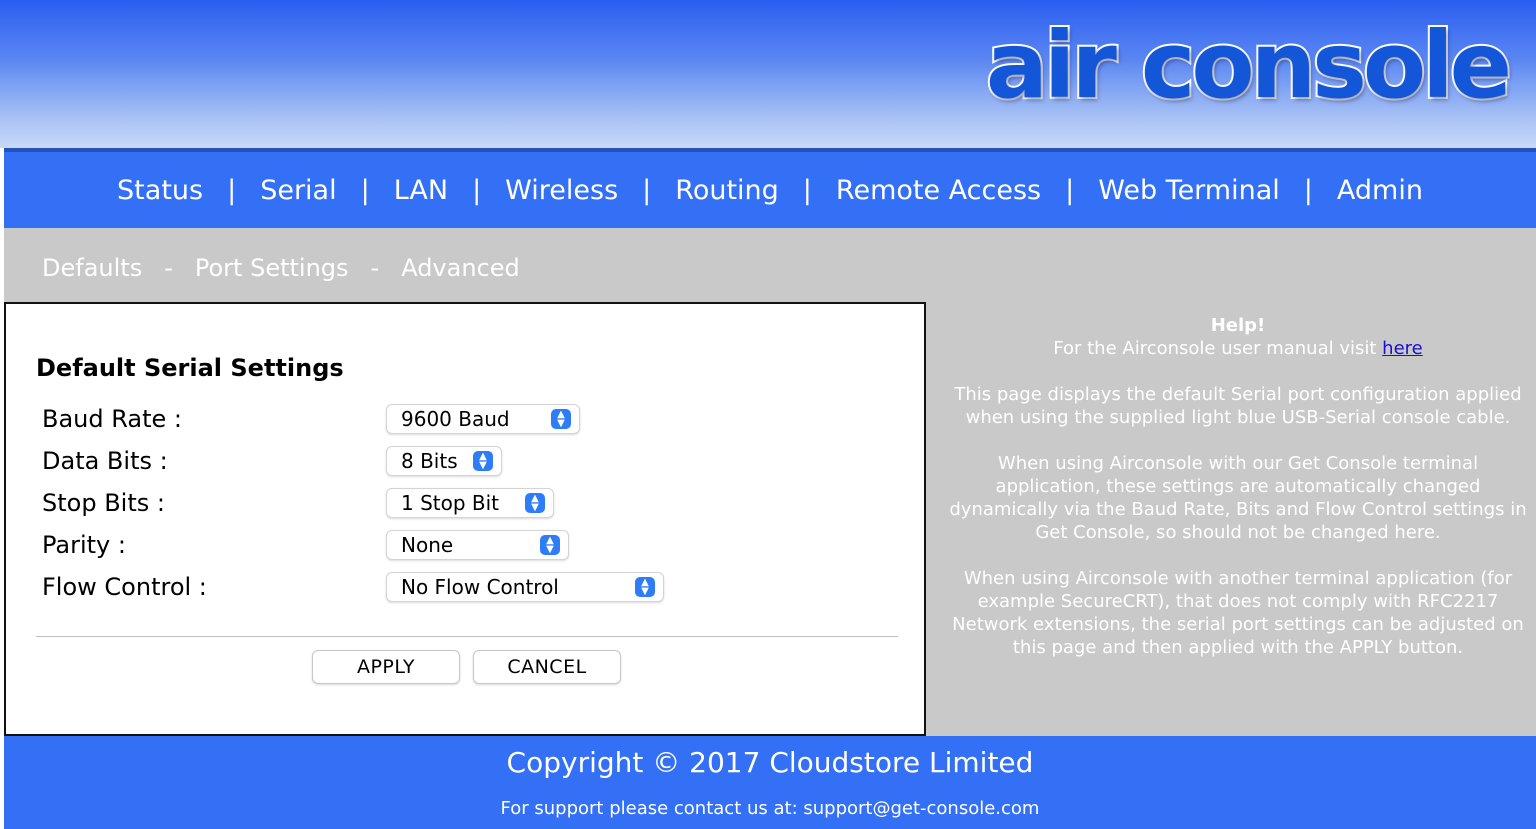 The image size is (1536, 829). Describe the element at coordinates (938, 190) in the screenshot. I see `nav-item-remote-access: Remote Access` at that location.